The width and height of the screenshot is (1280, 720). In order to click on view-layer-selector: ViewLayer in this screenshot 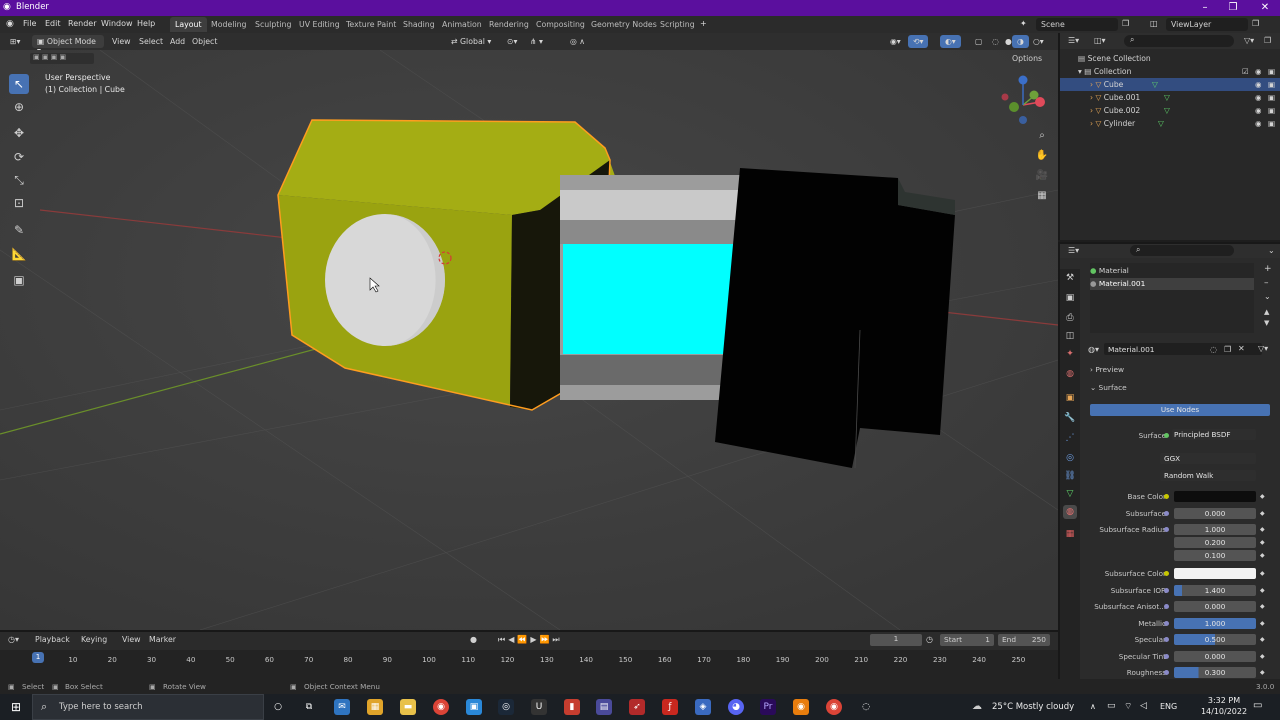, I will do `click(1207, 24)`.